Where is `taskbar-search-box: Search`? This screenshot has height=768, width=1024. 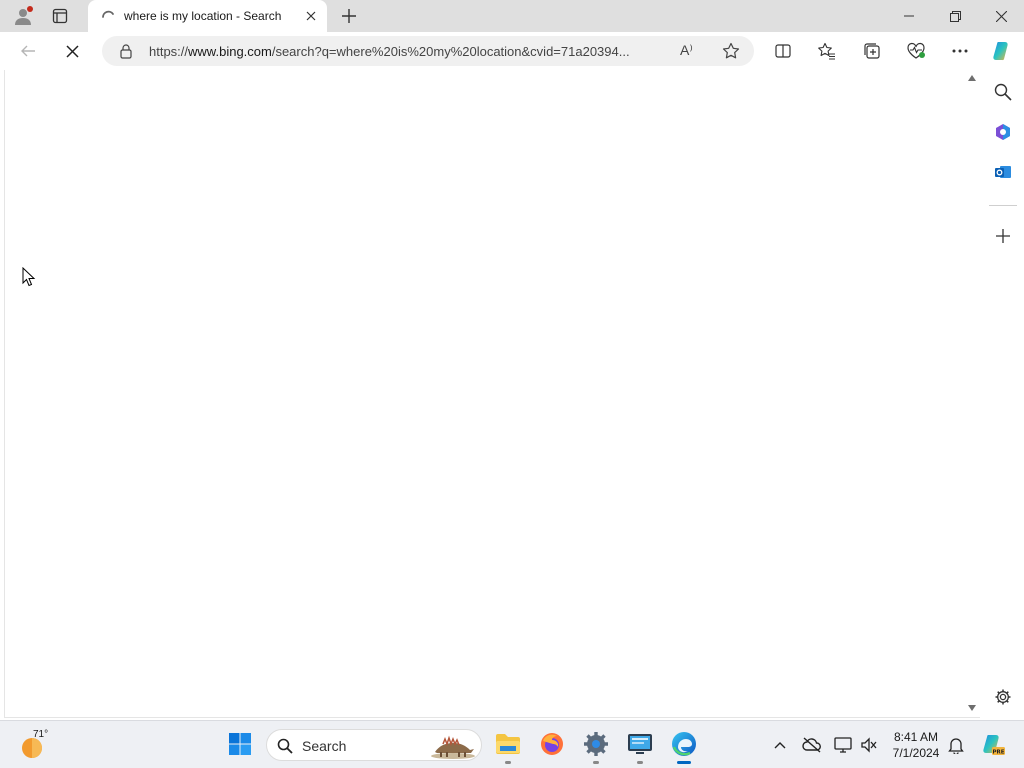
taskbar-search-box: Search is located at coordinates (374, 745).